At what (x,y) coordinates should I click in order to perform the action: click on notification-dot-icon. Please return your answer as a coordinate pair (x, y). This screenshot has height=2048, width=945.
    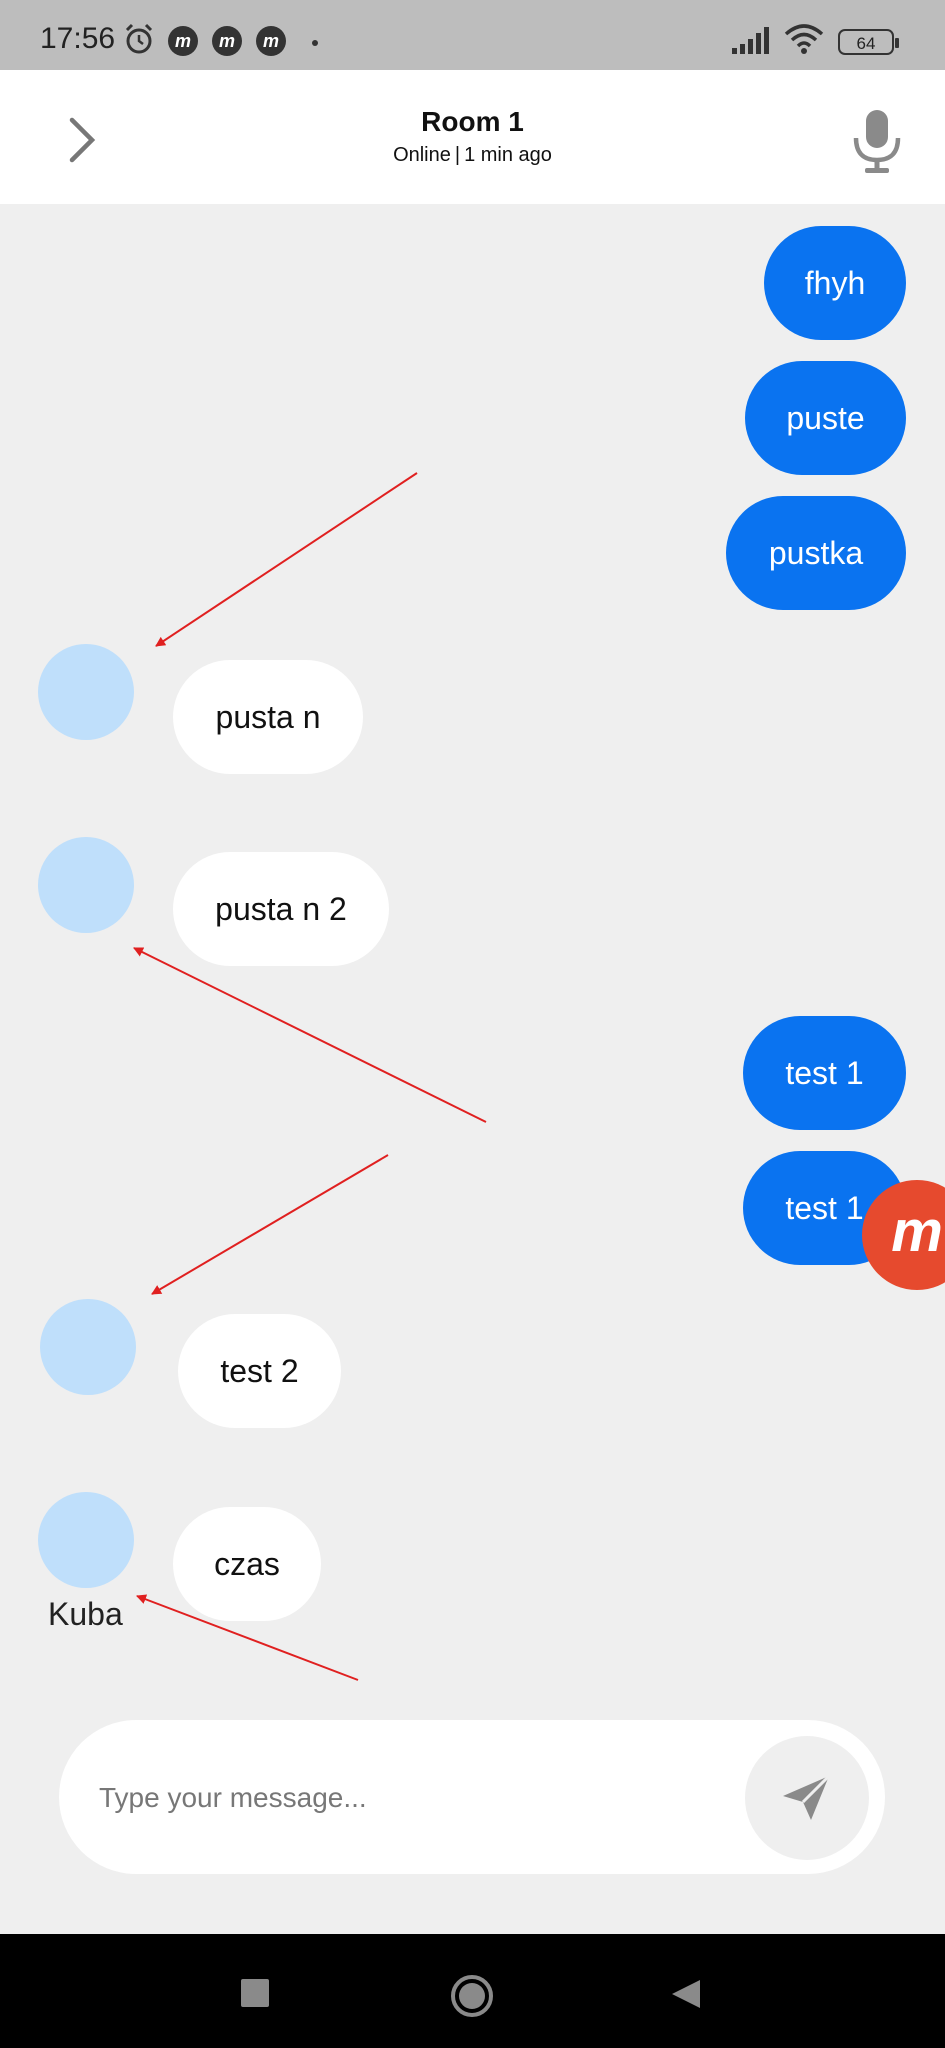
    Looking at the image, I should click on (315, 43).